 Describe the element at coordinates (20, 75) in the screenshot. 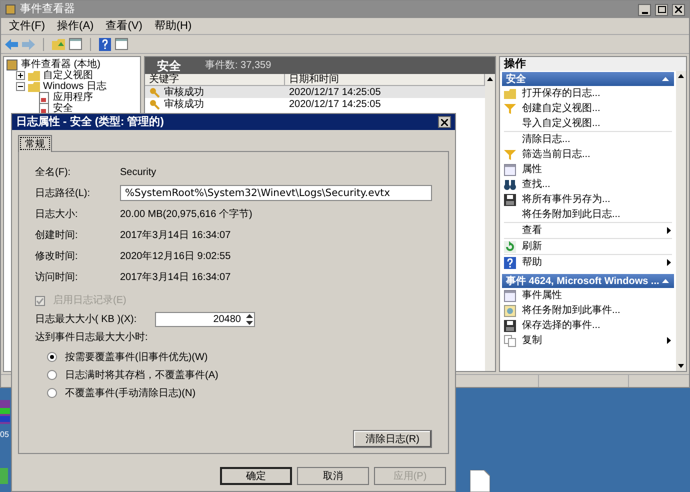

I see `expand-icon` at that location.